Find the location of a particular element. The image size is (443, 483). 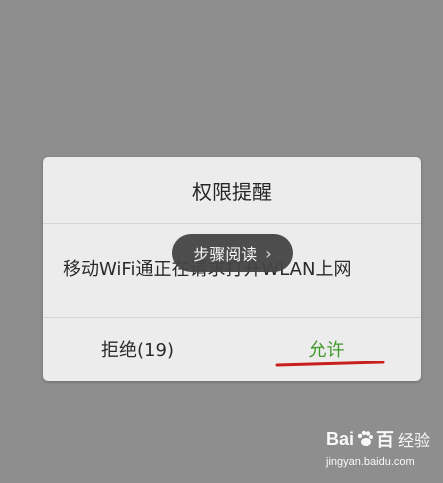

dialog-buttons-divider is located at coordinates (232, 317).